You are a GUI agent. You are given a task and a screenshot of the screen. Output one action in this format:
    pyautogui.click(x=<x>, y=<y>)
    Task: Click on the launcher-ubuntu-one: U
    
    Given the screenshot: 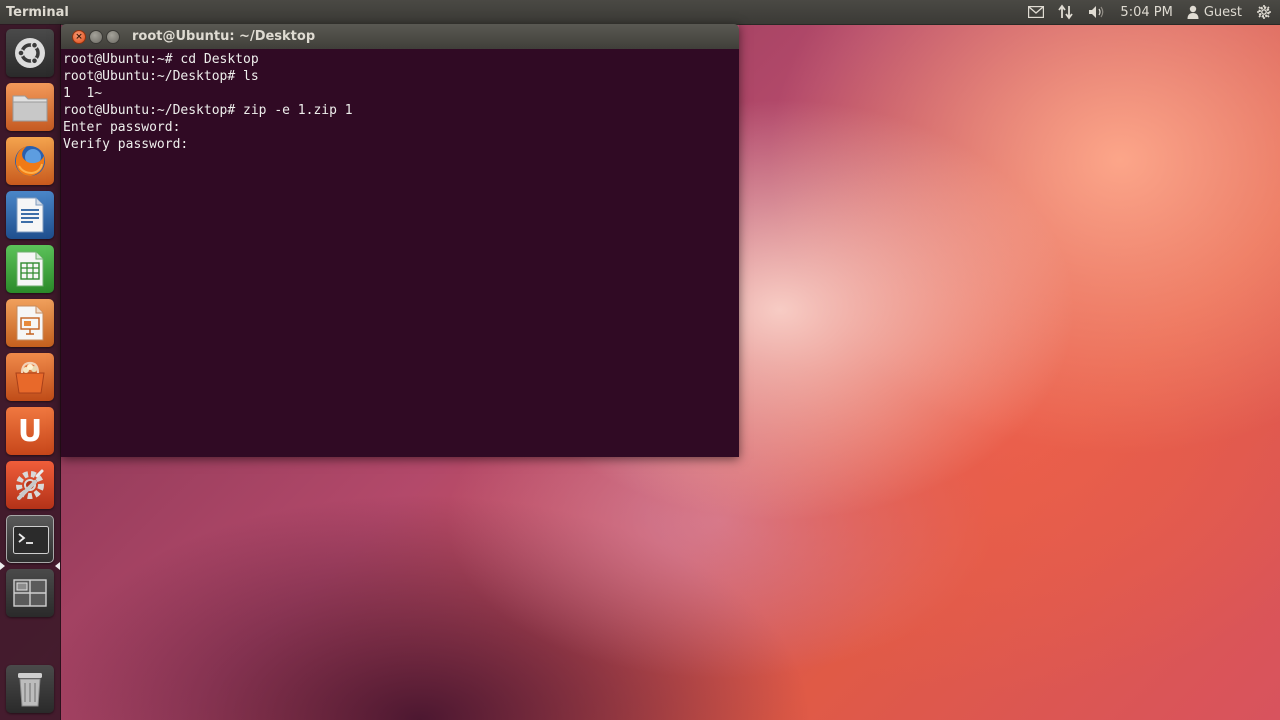 What is the action you would take?
    pyautogui.click(x=30, y=431)
    